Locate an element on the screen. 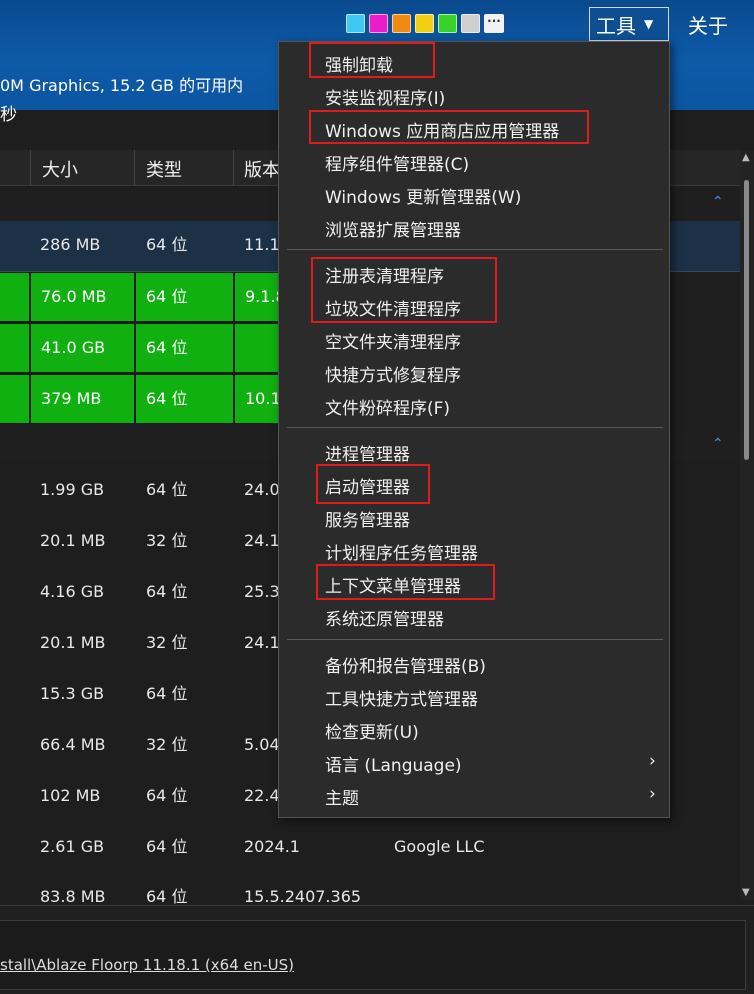 This screenshot has width=754, height=994. cell-size: 2.61 GB is located at coordinates (72, 846).